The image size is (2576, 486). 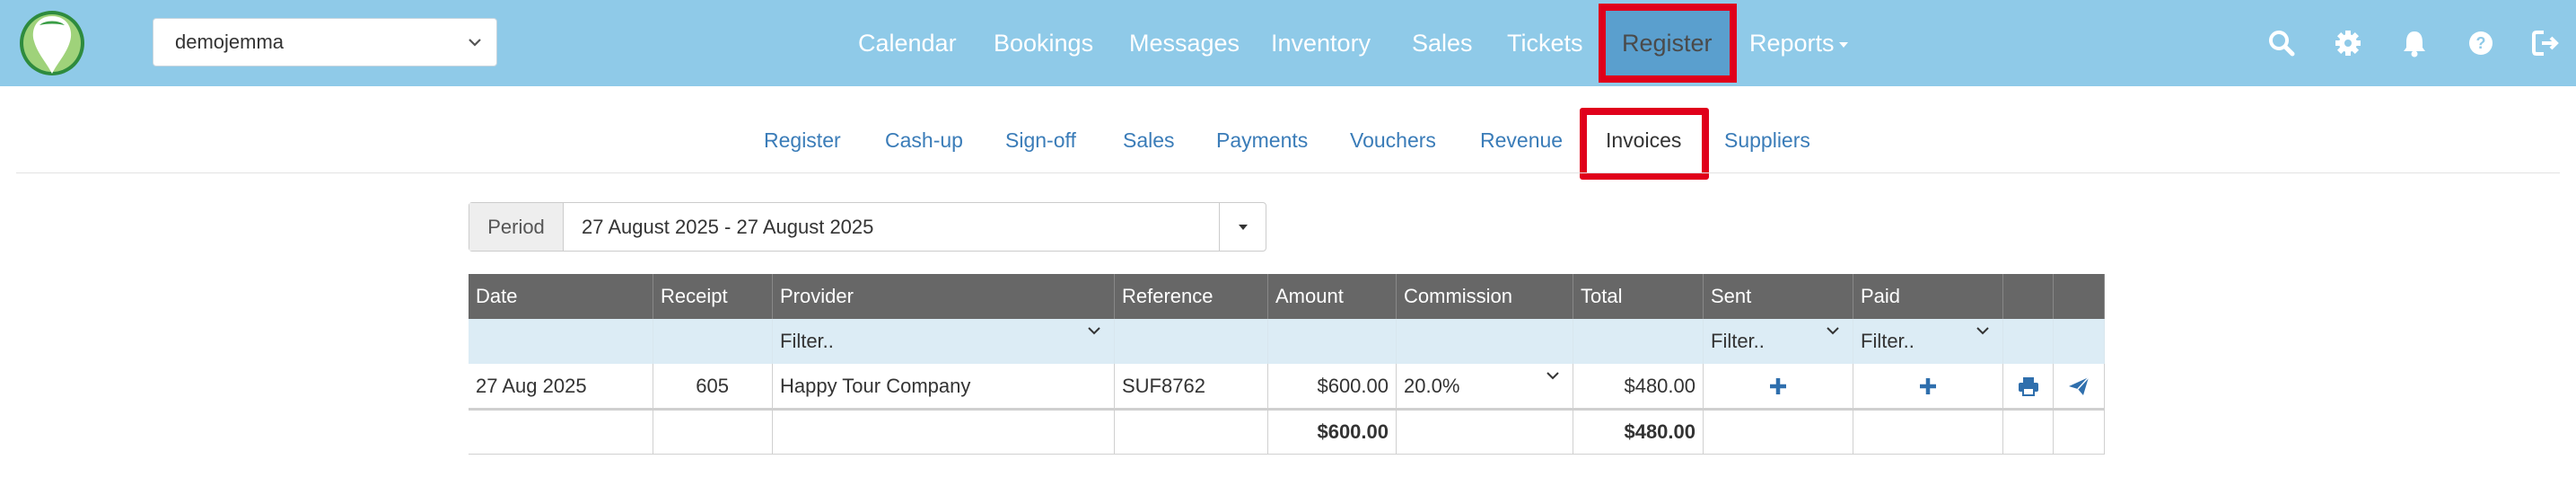 I want to click on table-totals-row: $600.00 $480.00, so click(x=1287, y=432).